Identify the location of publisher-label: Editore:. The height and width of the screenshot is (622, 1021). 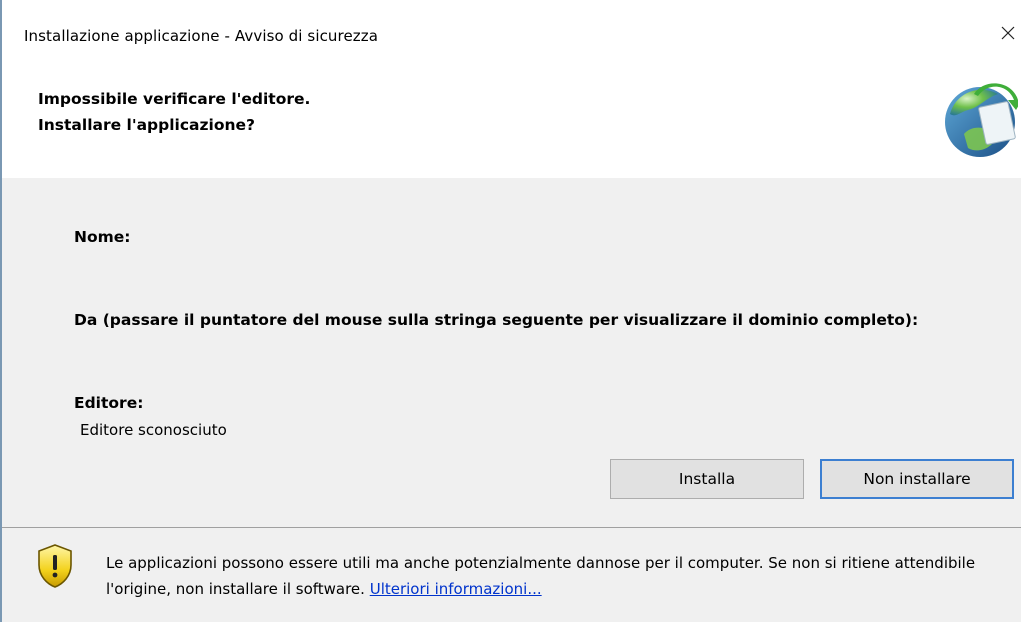
(109, 403).